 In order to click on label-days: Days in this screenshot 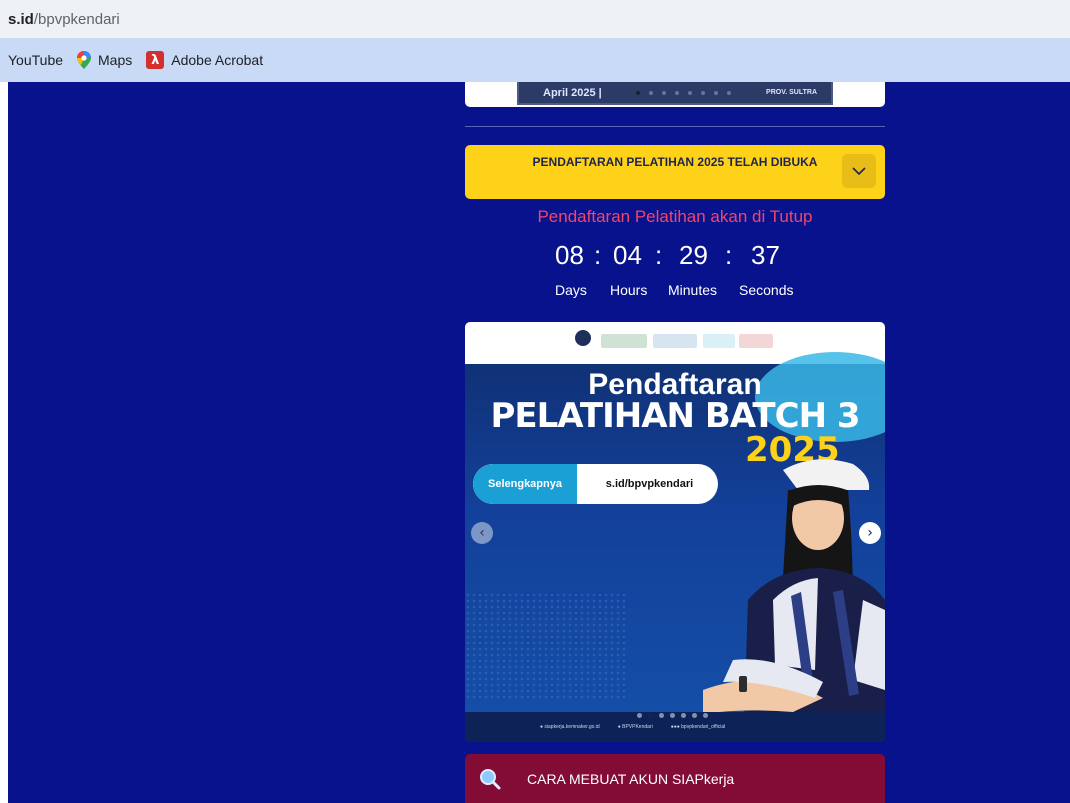, I will do `click(571, 290)`.